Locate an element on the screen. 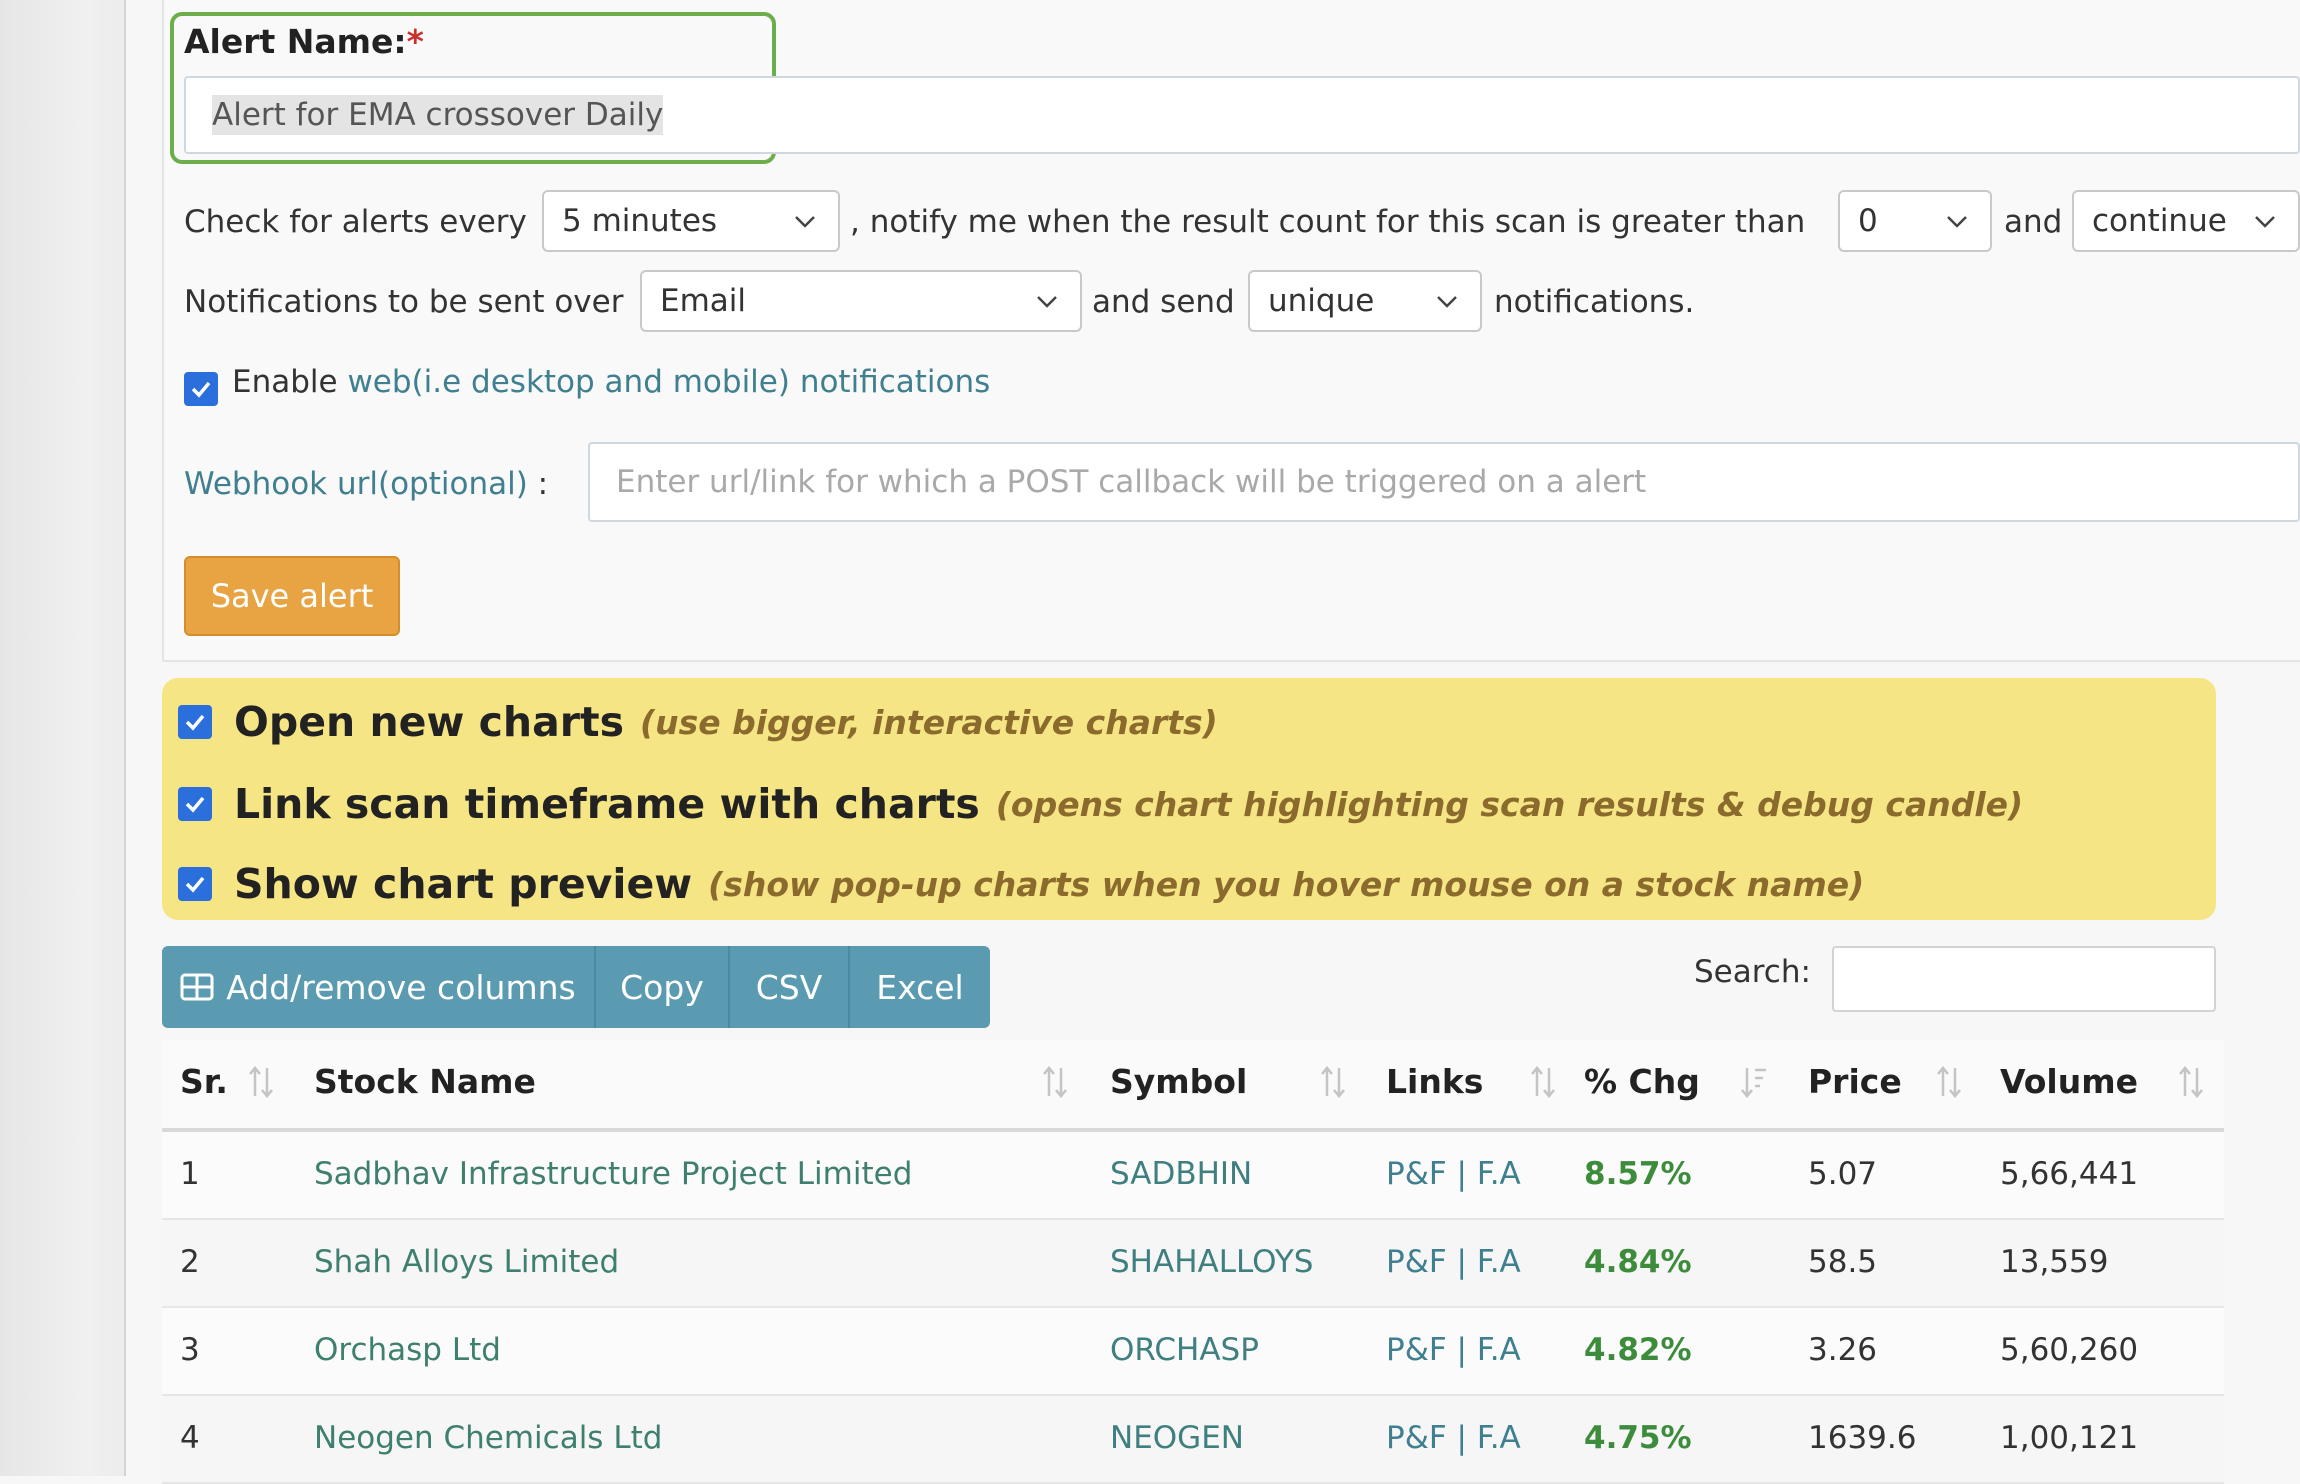 The width and height of the screenshot is (2300, 1484). search-input is located at coordinates (2024, 979).